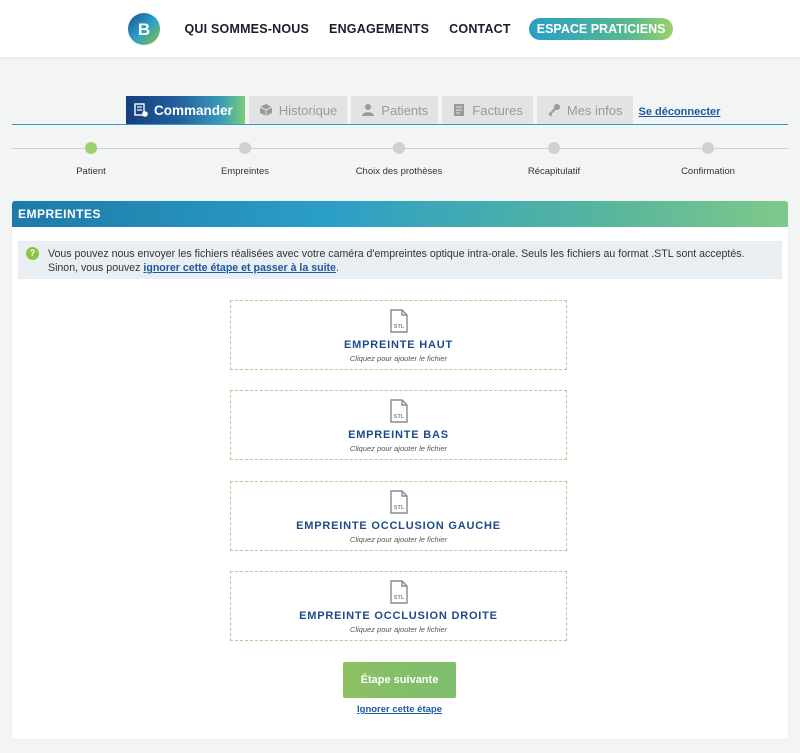 The width and height of the screenshot is (800, 753). I want to click on nav-contact: CONTACT, so click(480, 29).